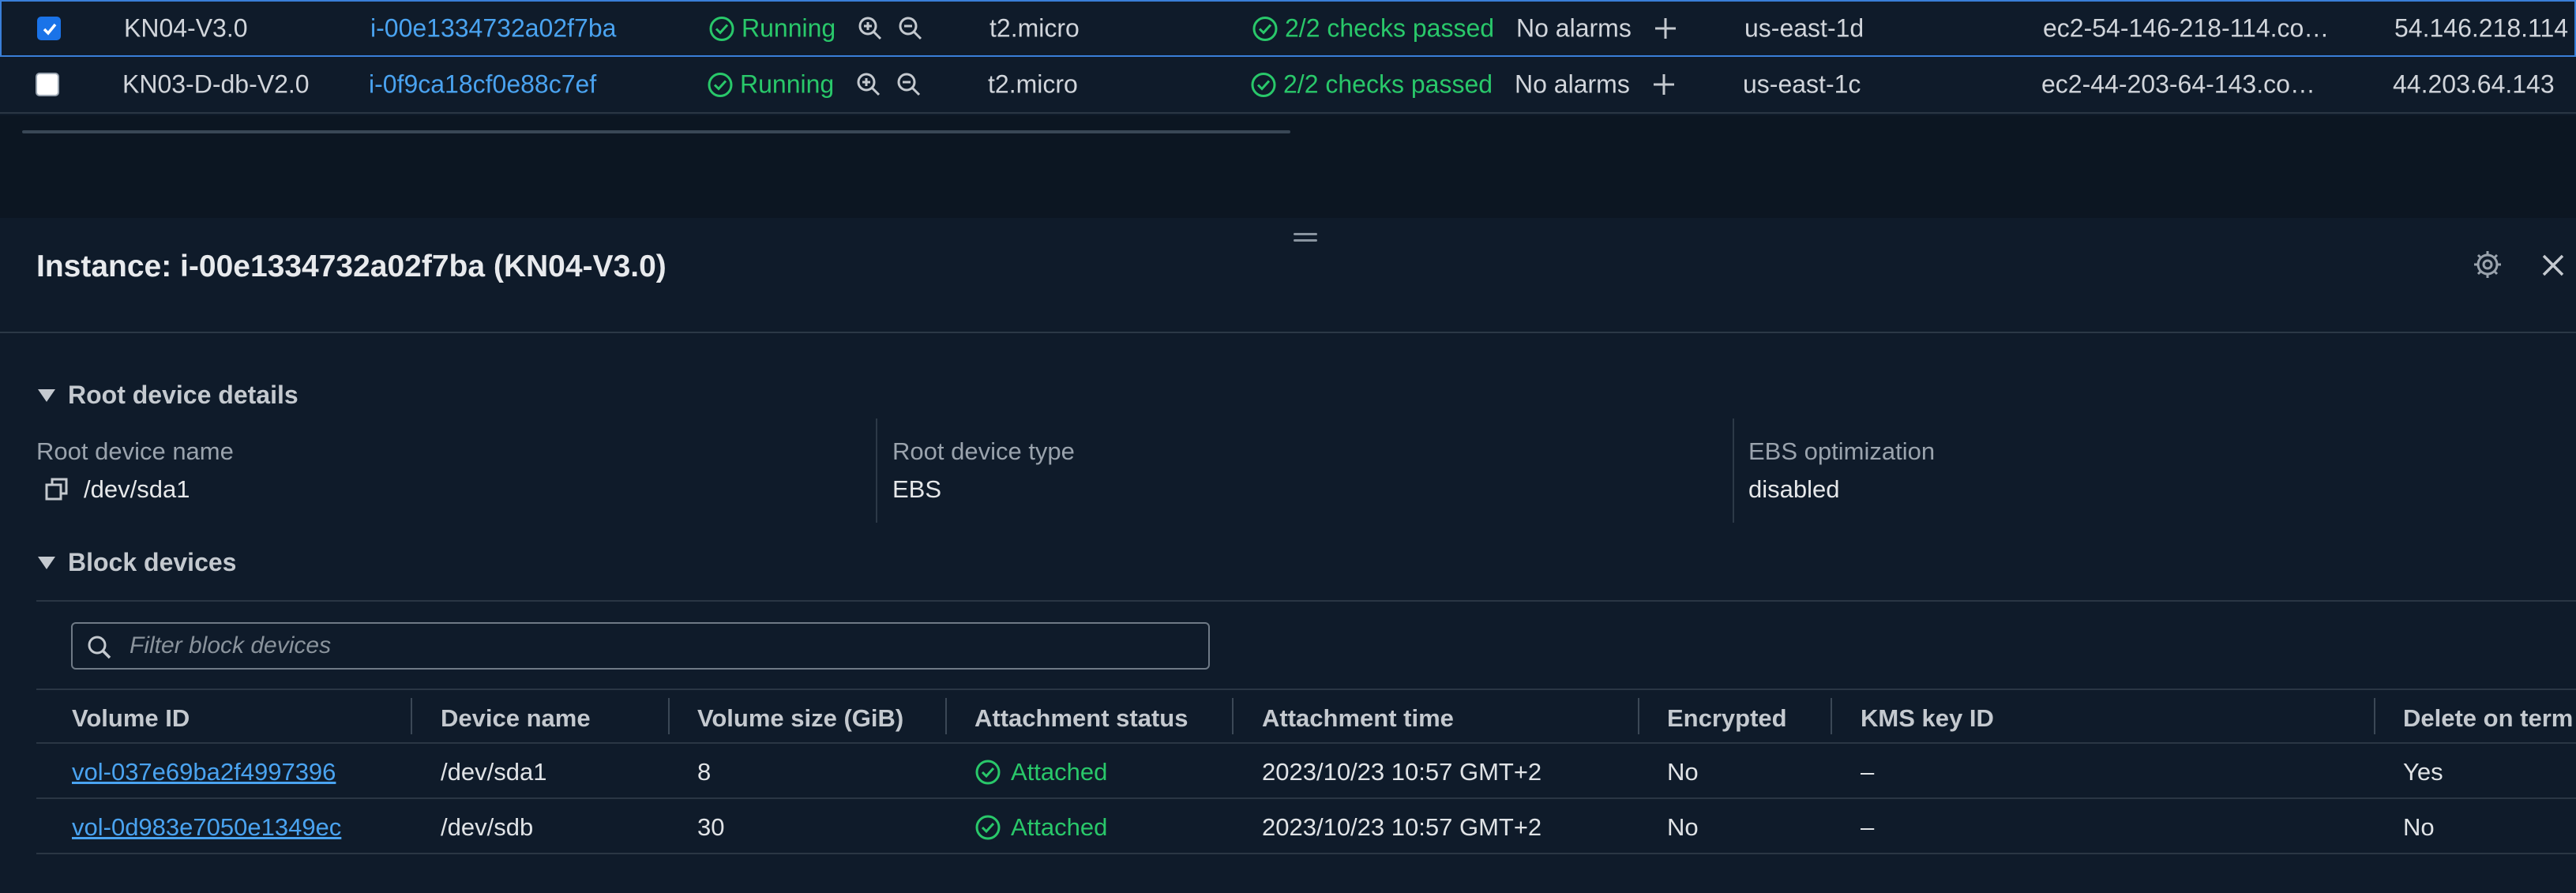 The image size is (2576, 893). What do you see at coordinates (1081, 718) in the screenshot?
I see `col-attachment-status: Attachment status` at bounding box center [1081, 718].